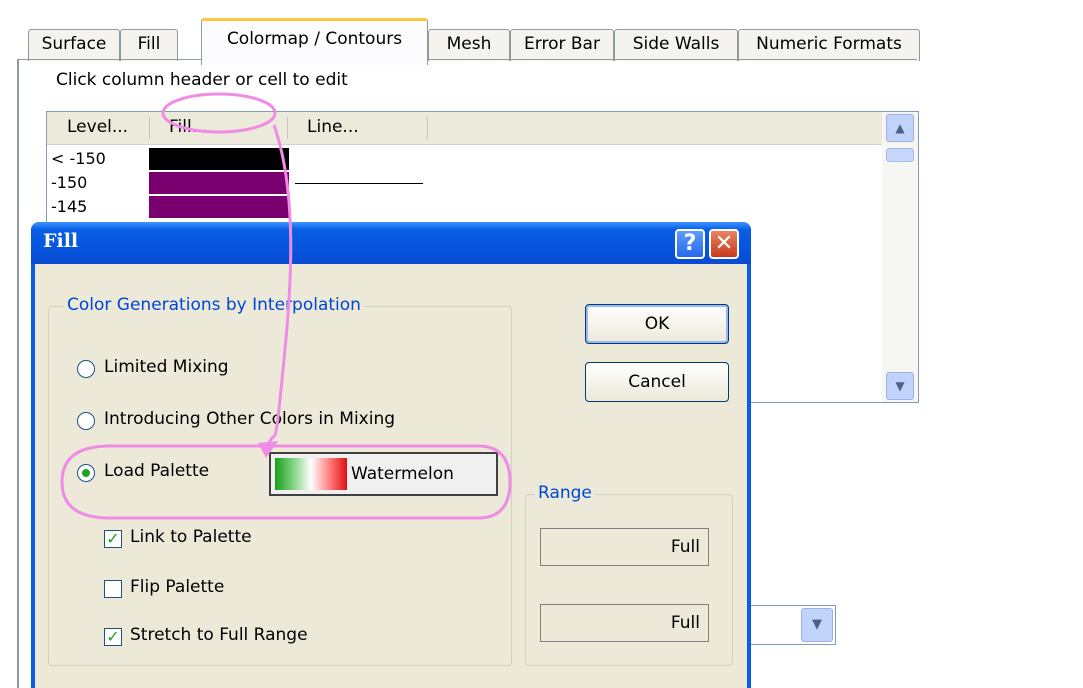 This screenshot has width=1083, height=688. What do you see at coordinates (724, 244) in the screenshot?
I see `close-button: ✕` at bounding box center [724, 244].